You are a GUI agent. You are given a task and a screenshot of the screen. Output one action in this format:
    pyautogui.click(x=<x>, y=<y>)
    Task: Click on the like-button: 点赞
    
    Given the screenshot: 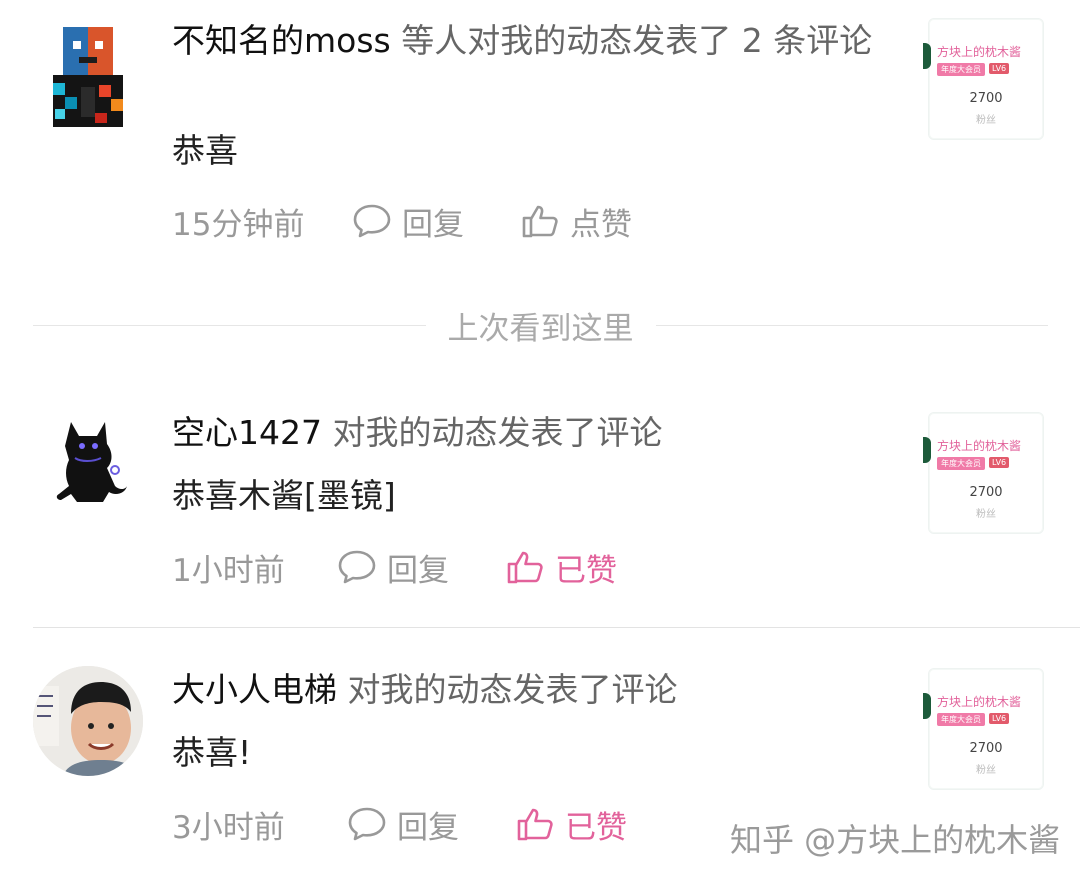 What is the action you would take?
    pyautogui.click(x=576, y=221)
    